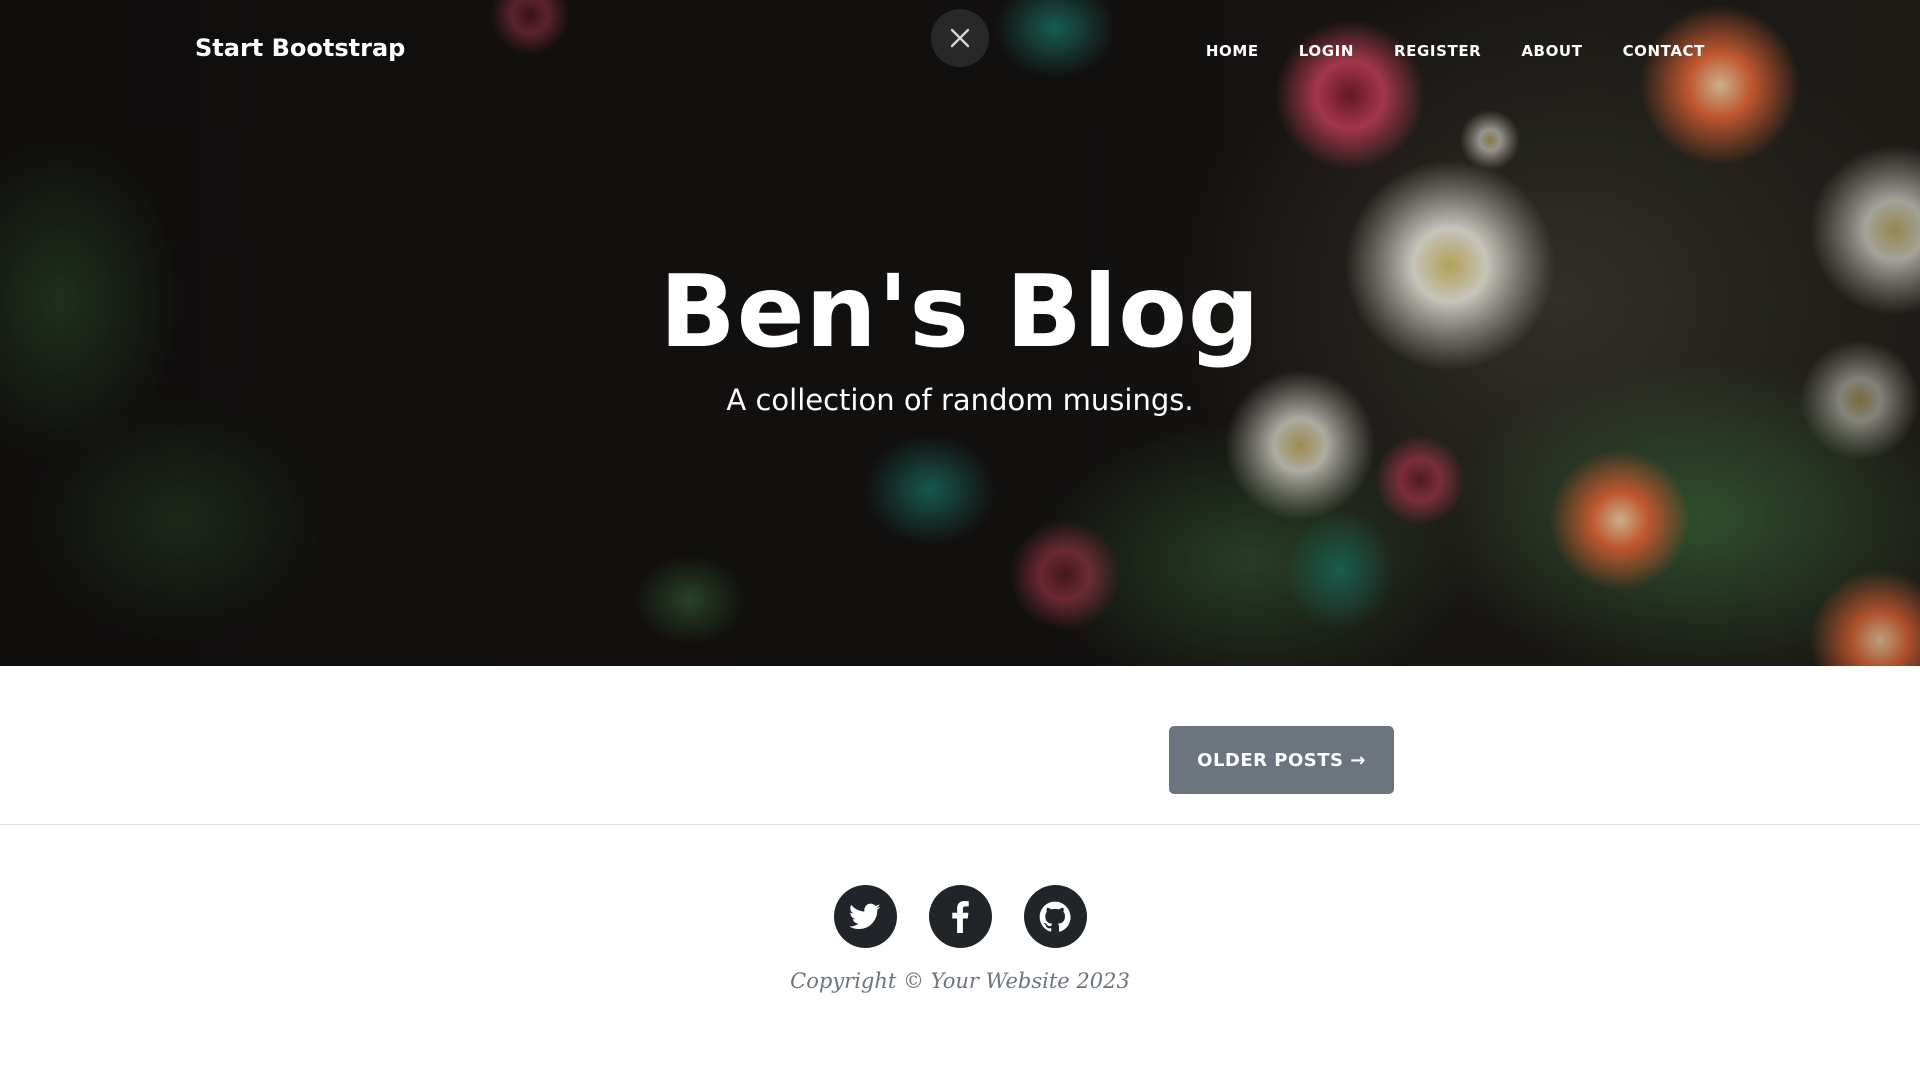 This screenshot has height=1080, width=1920. I want to click on social-links, so click(960, 916).